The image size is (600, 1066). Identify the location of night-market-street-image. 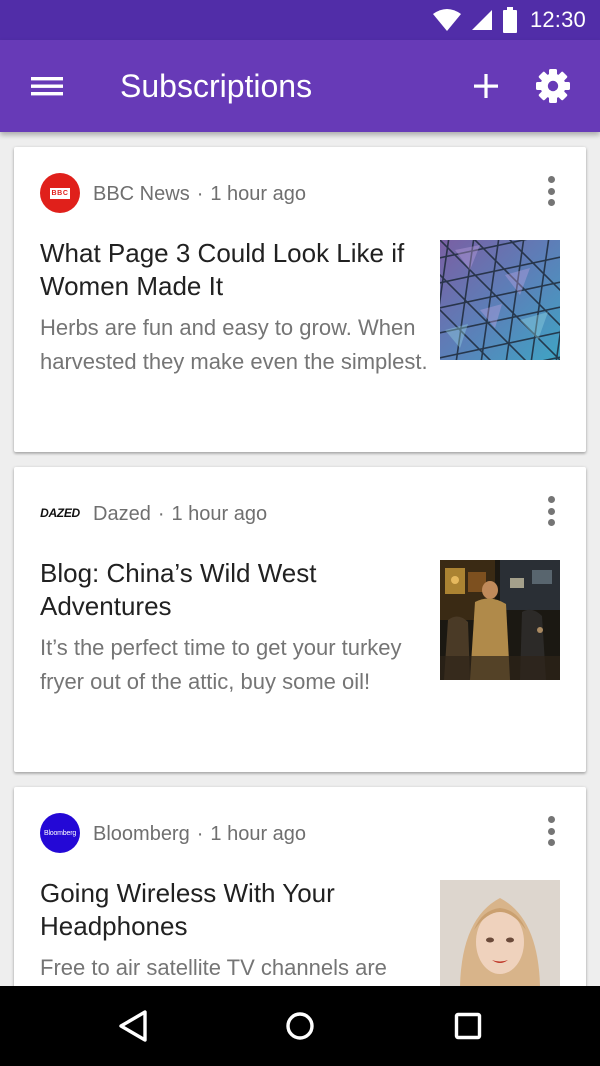
(500, 620).